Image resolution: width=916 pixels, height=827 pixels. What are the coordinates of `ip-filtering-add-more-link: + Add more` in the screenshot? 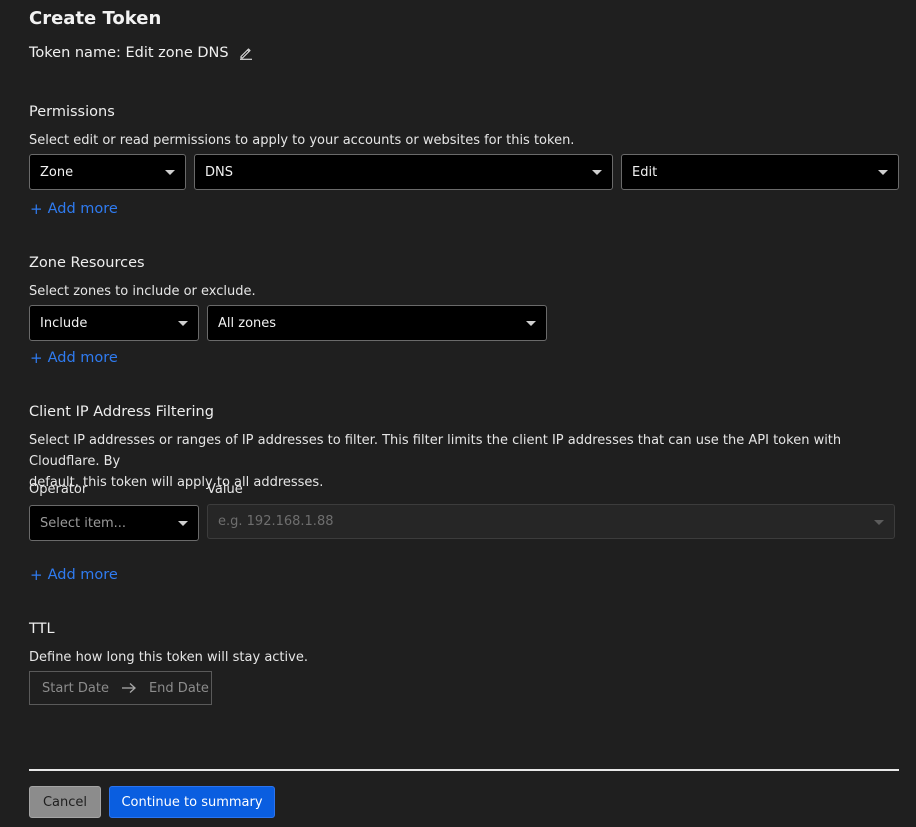 It's located at (74, 575).